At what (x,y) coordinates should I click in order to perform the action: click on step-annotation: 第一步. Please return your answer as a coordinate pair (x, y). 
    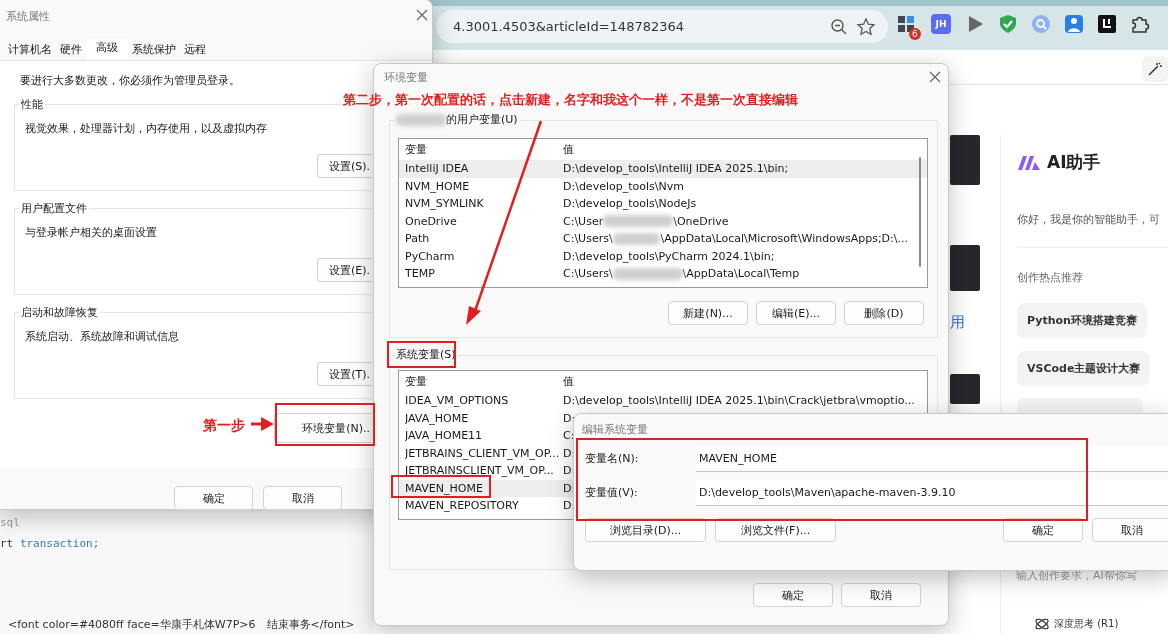
    Looking at the image, I should click on (224, 426).